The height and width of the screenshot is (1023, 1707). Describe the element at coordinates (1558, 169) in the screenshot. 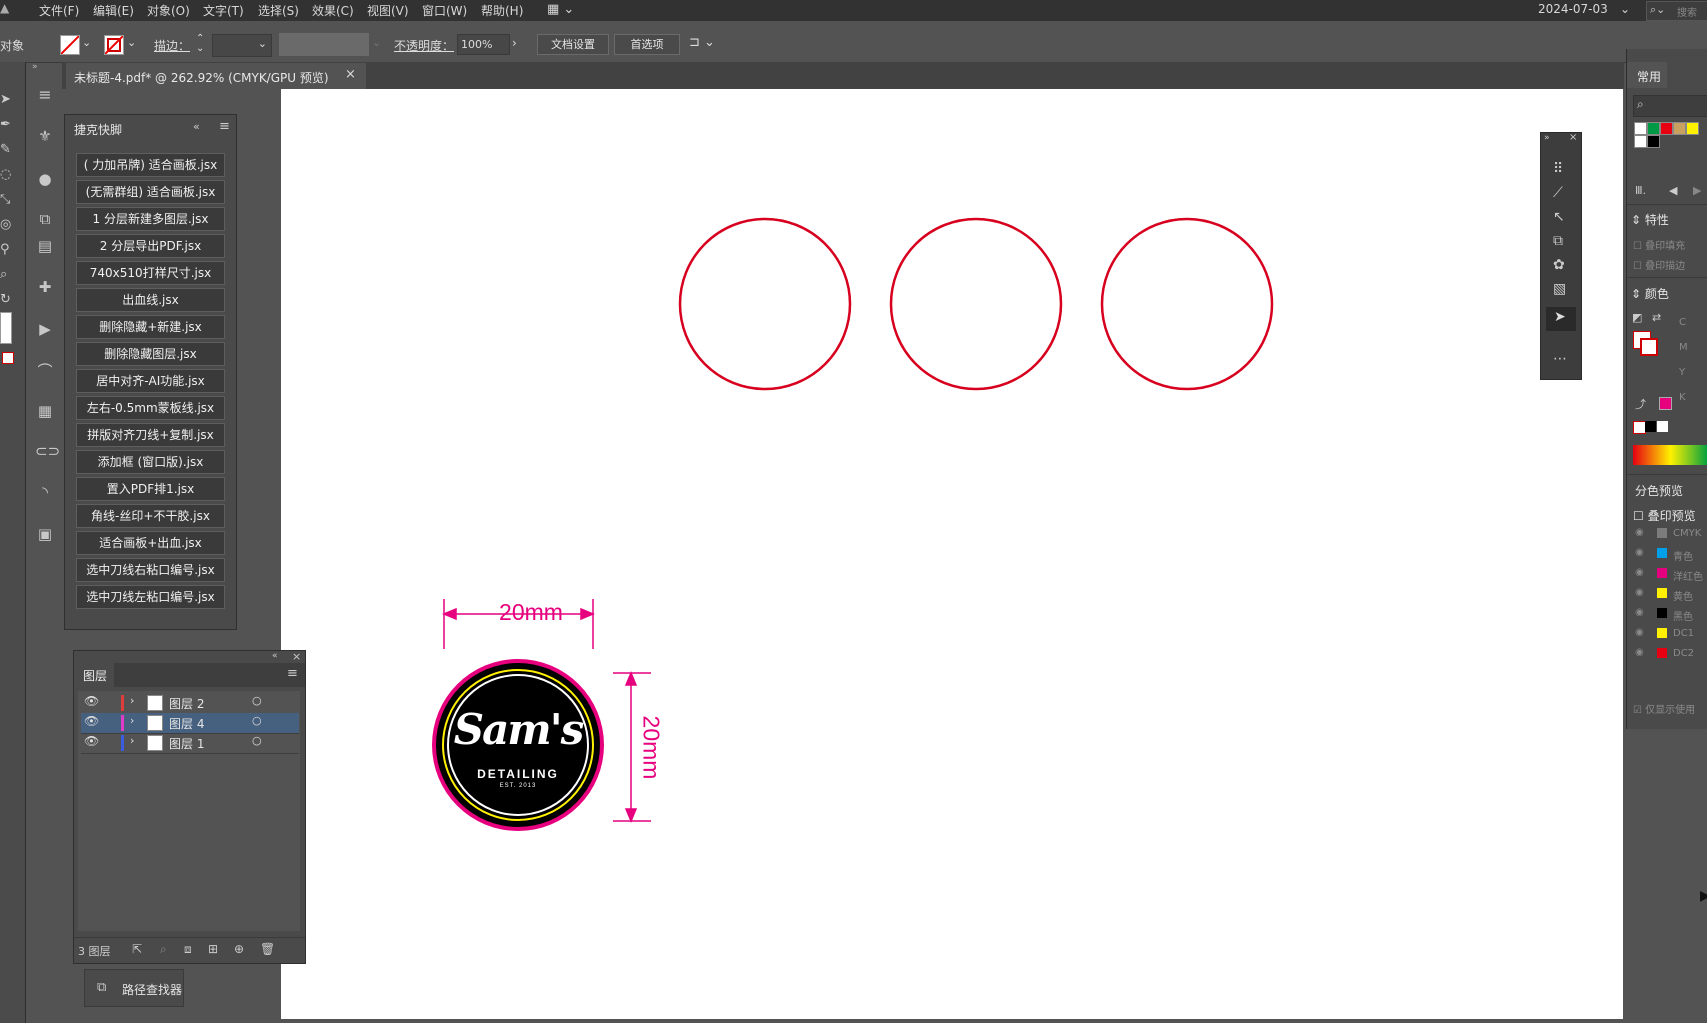

I see `select-similar-icon: ⠿` at that location.